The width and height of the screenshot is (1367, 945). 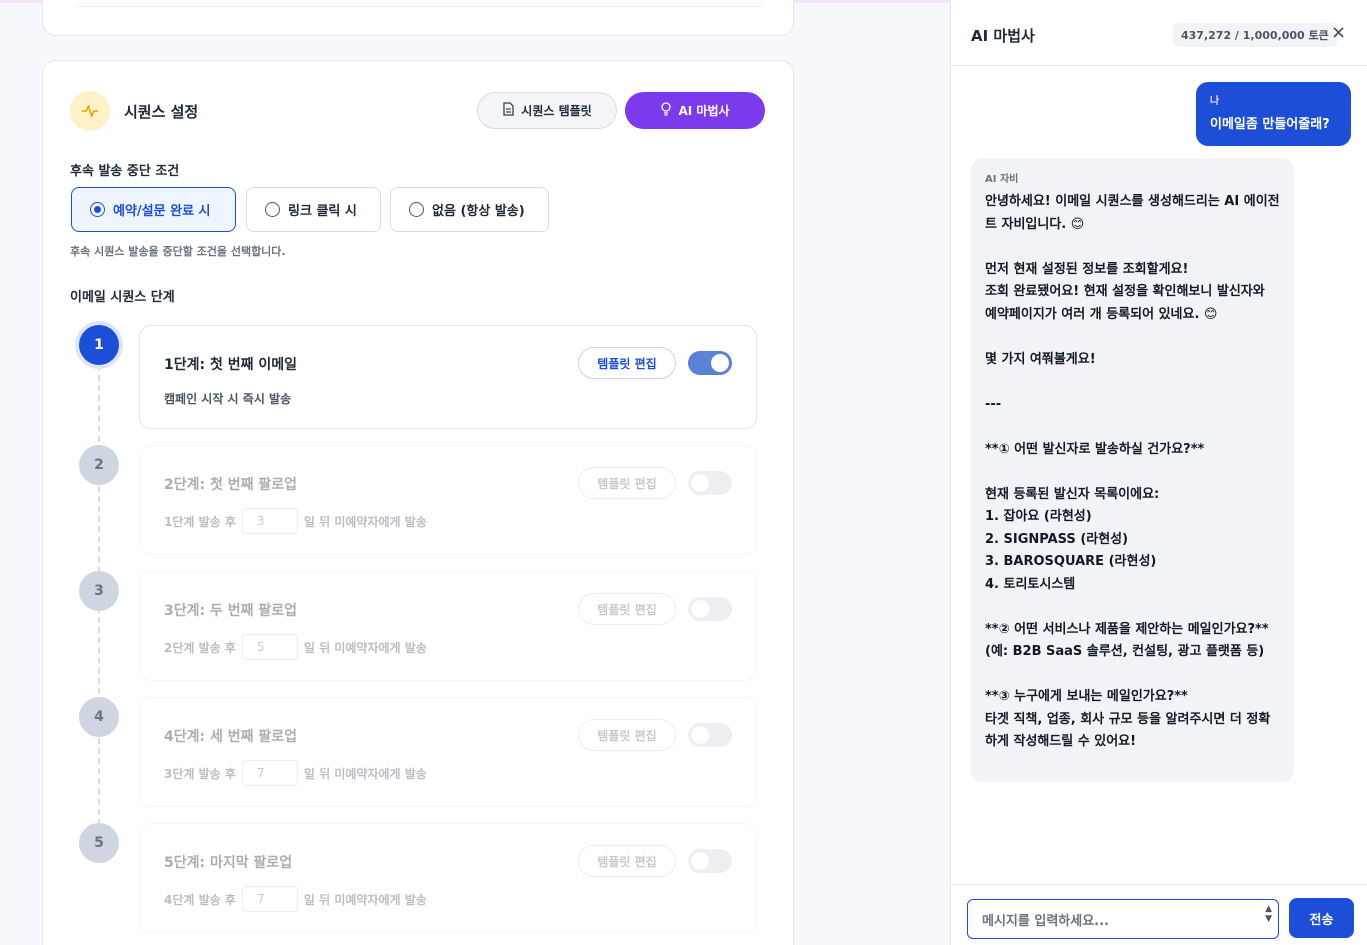 What do you see at coordinates (1123, 919) in the screenshot?
I see `message-input: 메시지를 입력하세요... ▲ ▼` at bounding box center [1123, 919].